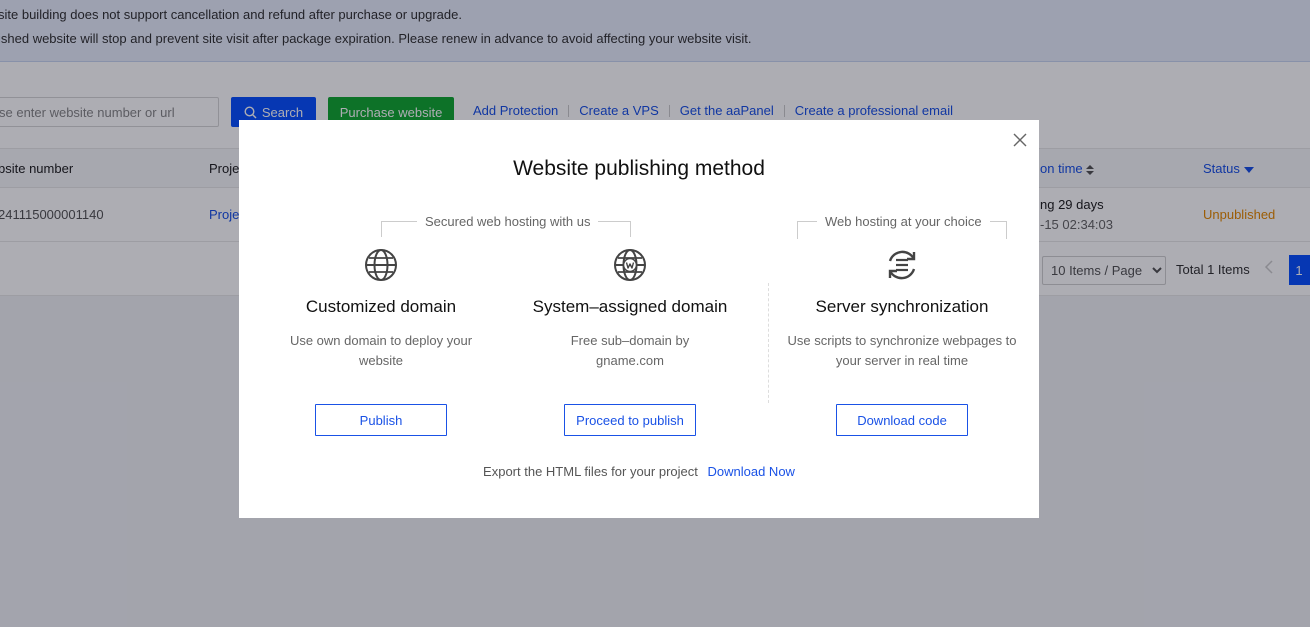  What do you see at coordinates (508, 221) in the screenshot?
I see `group-label-secured-hosting: Secured web hosting with us` at bounding box center [508, 221].